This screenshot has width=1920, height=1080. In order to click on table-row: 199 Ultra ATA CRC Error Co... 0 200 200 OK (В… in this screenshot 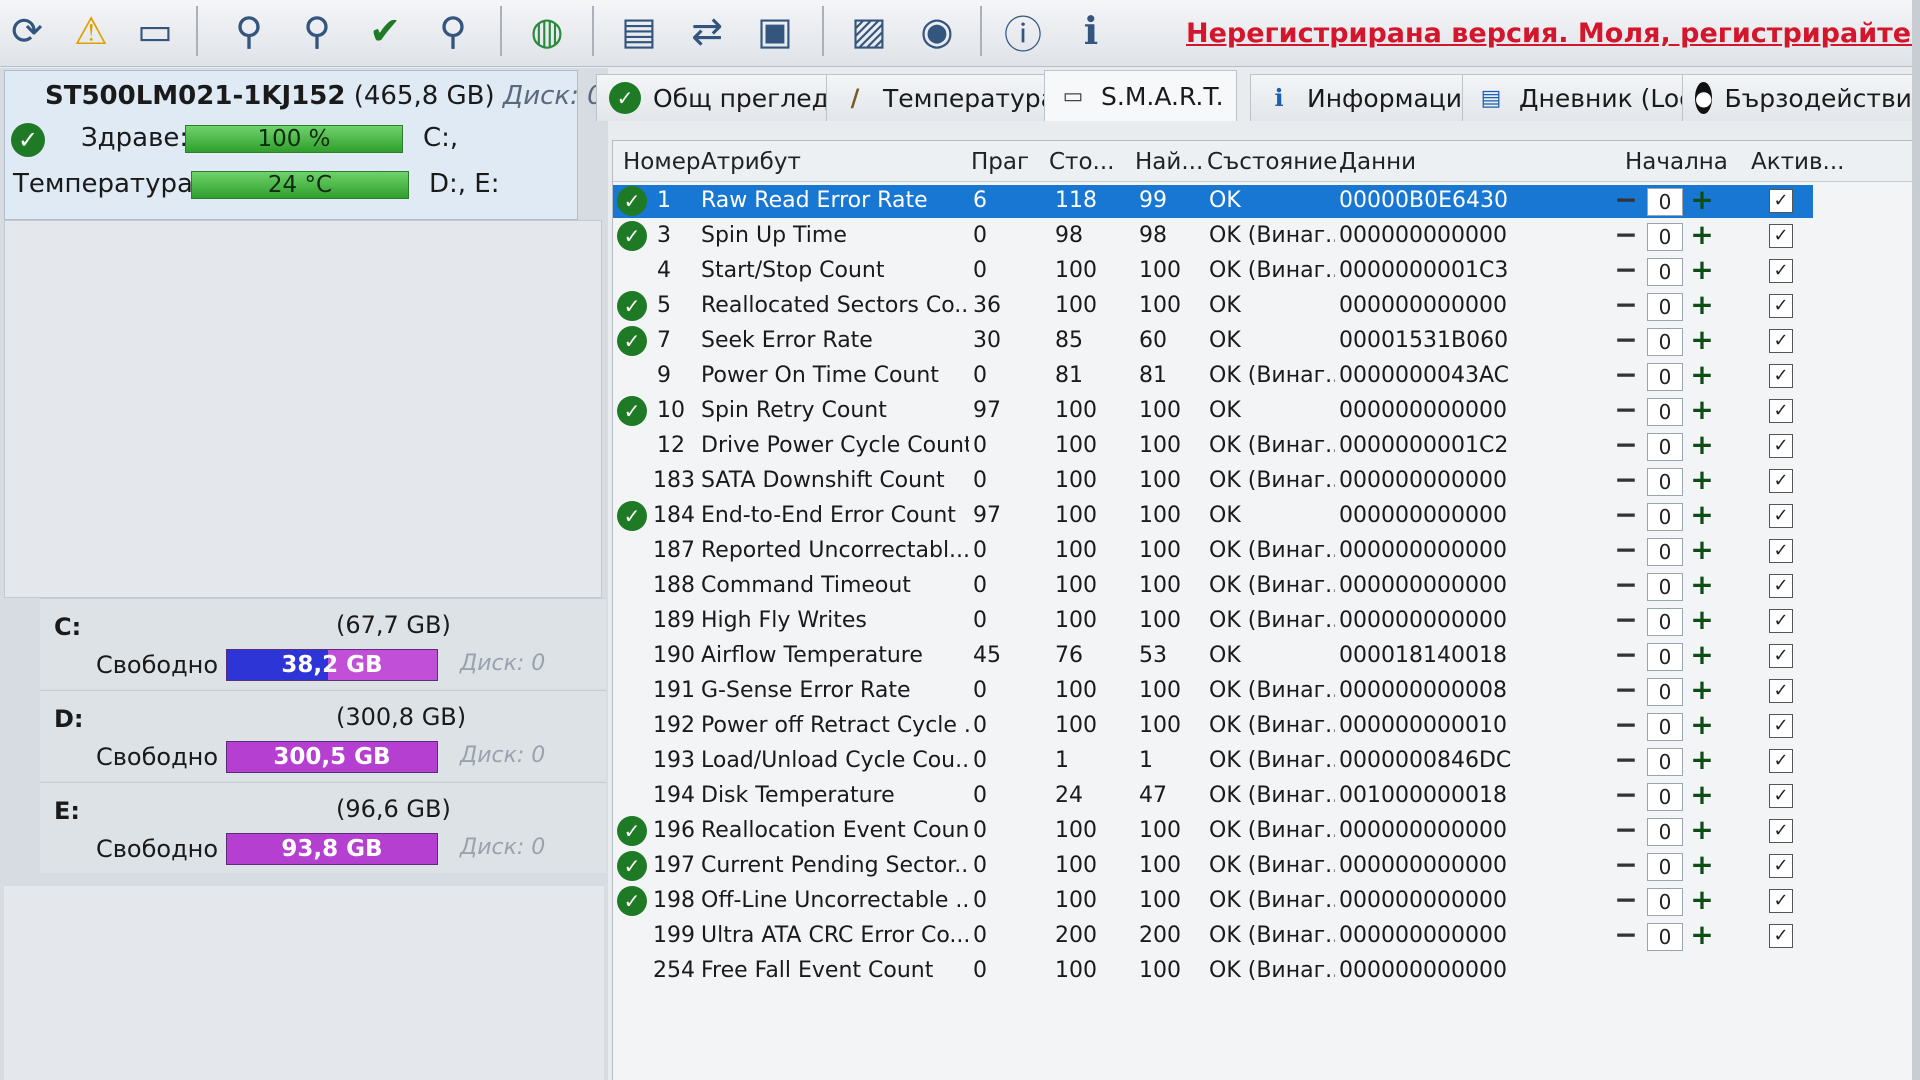, I will do `click(1213, 936)`.